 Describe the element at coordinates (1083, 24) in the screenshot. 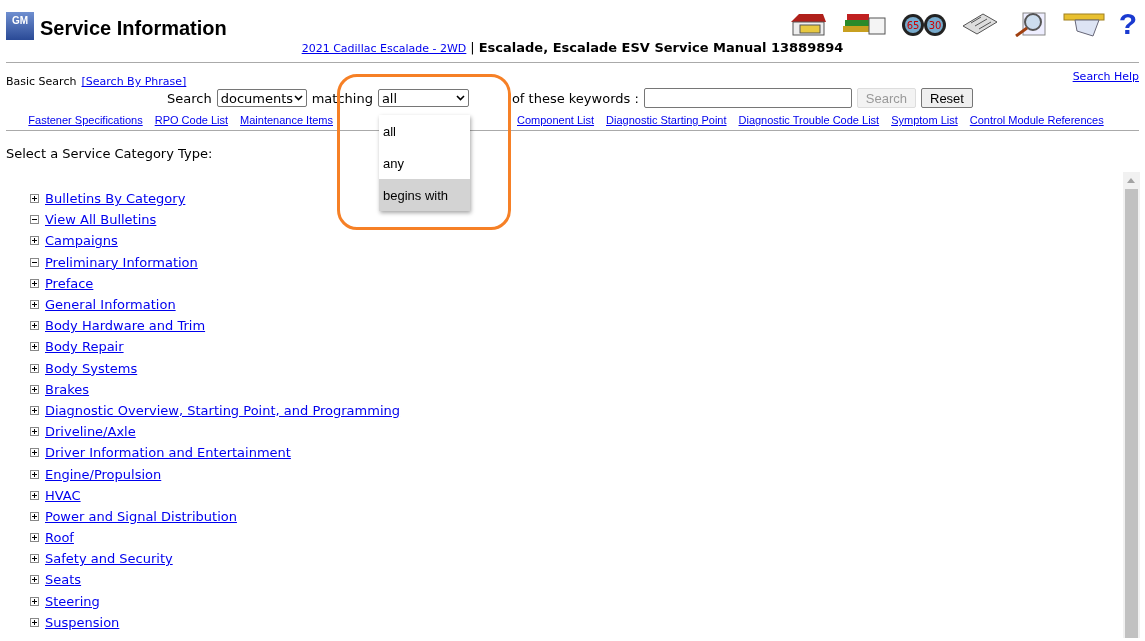

I see `envelope-icon` at that location.